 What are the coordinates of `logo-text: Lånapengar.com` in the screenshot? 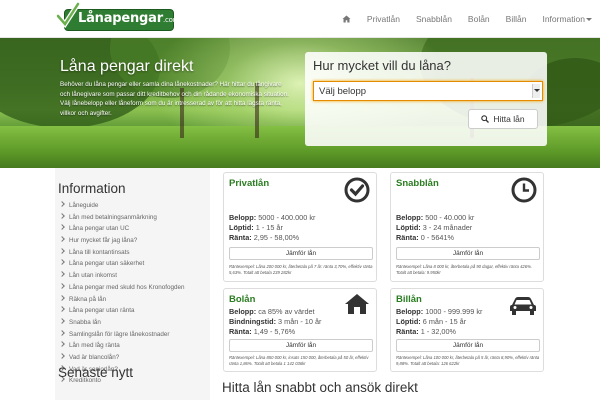 It's located at (129, 18).